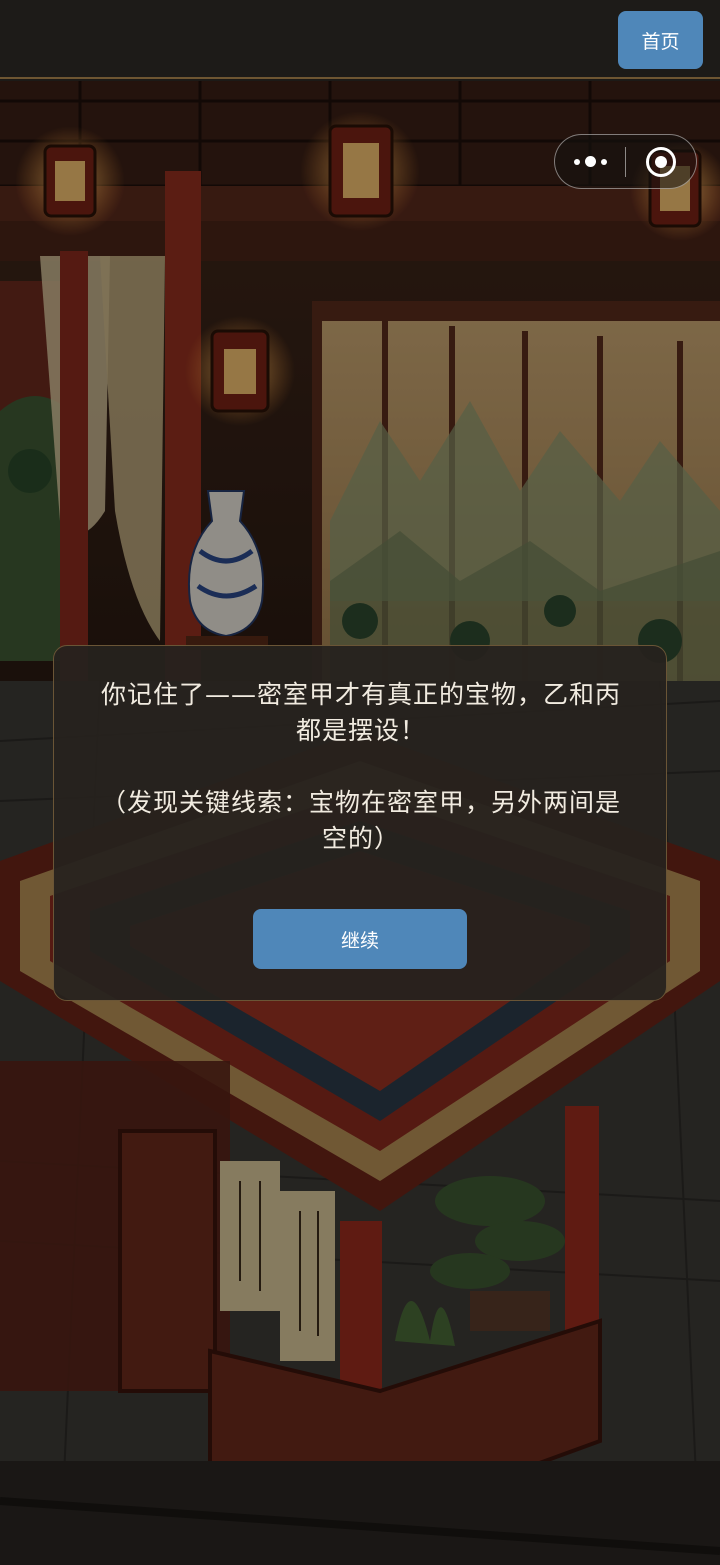 The height and width of the screenshot is (1565, 720). Describe the element at coordinates (360, 730) in the screenshot. I see `message-line-2: 都是摆设！` at that location.